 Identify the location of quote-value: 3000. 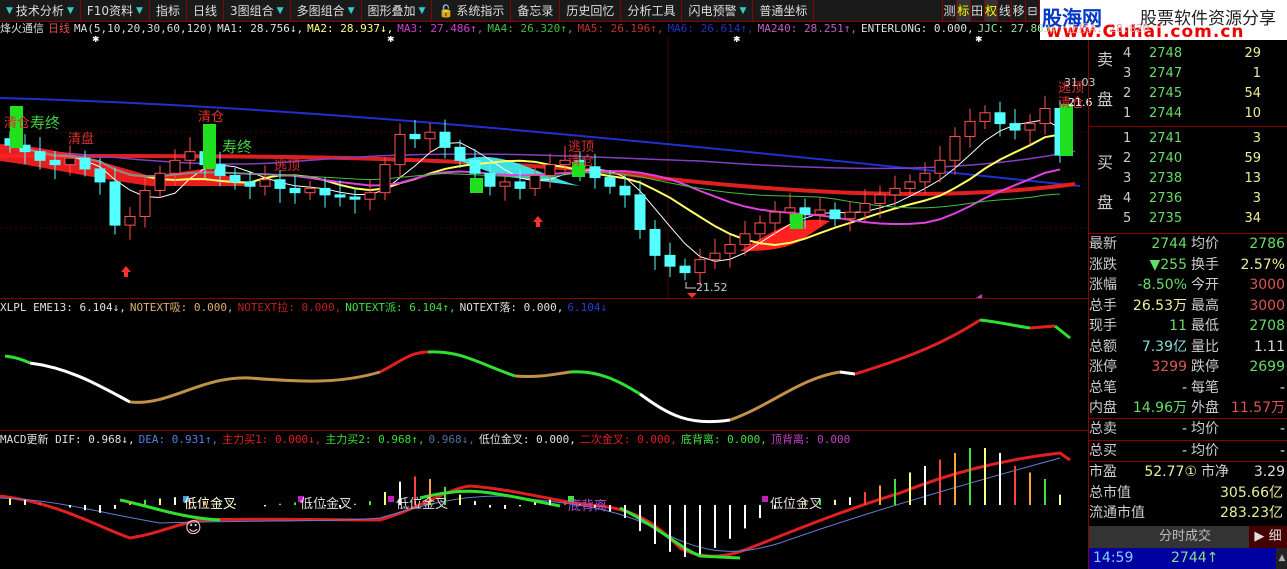
(1267, 285).